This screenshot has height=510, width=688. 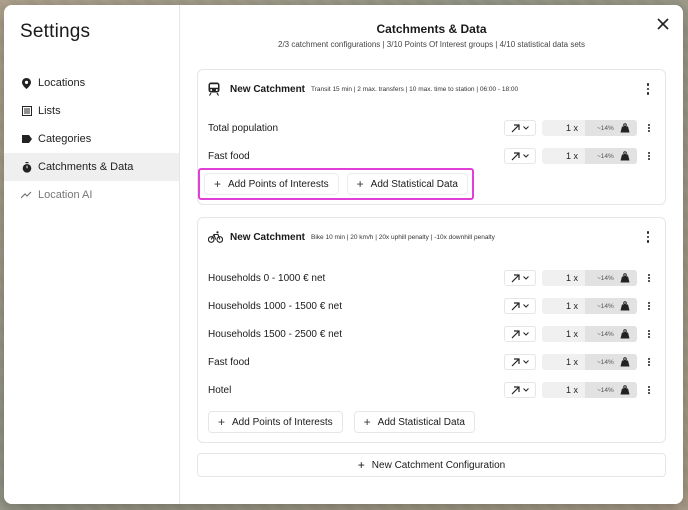 I want to click on add-stat-label: Add Statistical Data, so click(x=414, y=184).